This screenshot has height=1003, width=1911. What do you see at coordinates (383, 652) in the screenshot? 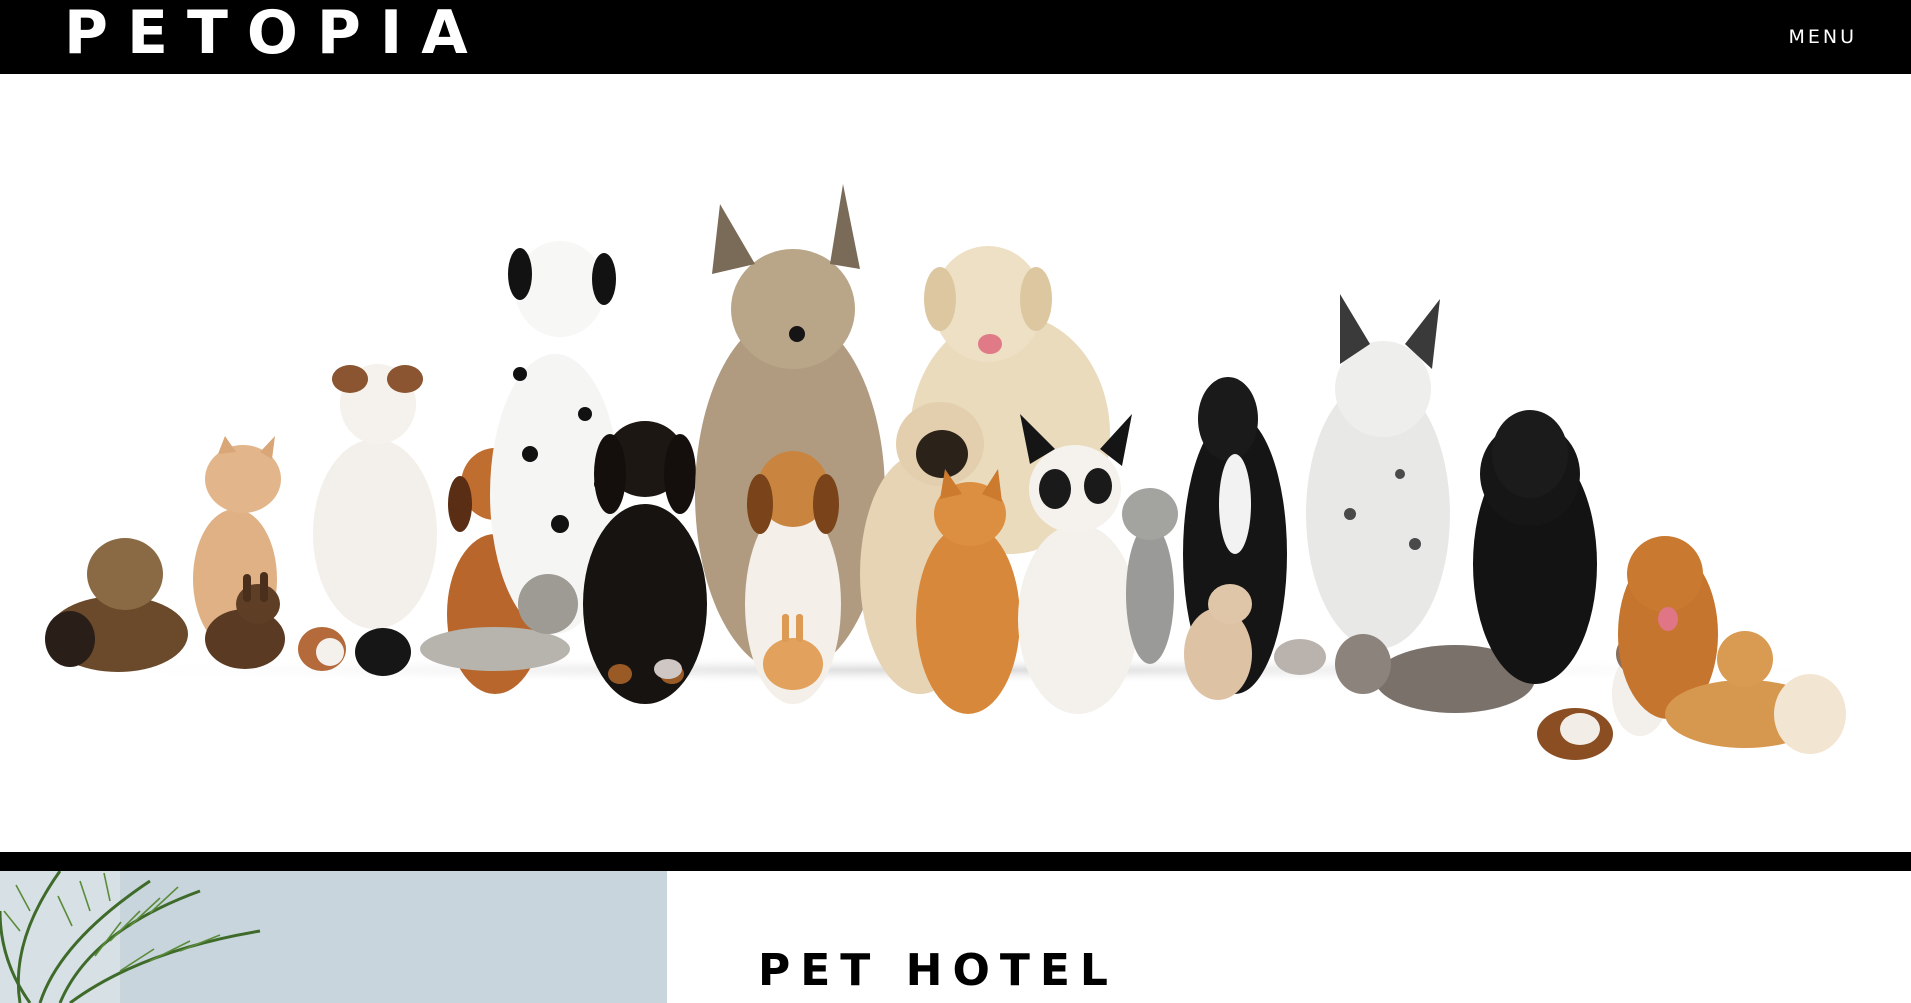
I see `black-guinea-pig` at bounding box center [383, 652].